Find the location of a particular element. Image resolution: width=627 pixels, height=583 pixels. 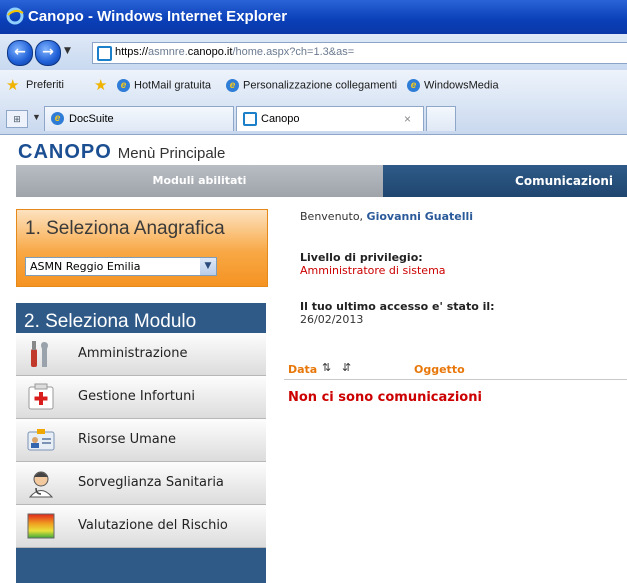

module-amministrazione: Amministrazione is located at coordinates (141, 354).